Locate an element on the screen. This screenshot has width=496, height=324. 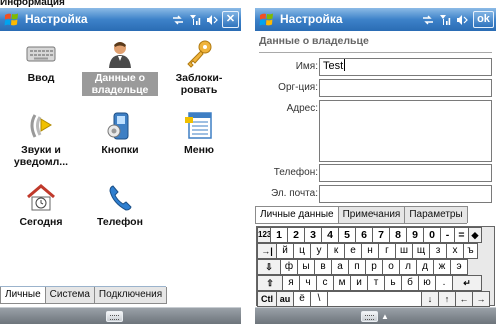
key: ё is located at coordinates (302, 299).